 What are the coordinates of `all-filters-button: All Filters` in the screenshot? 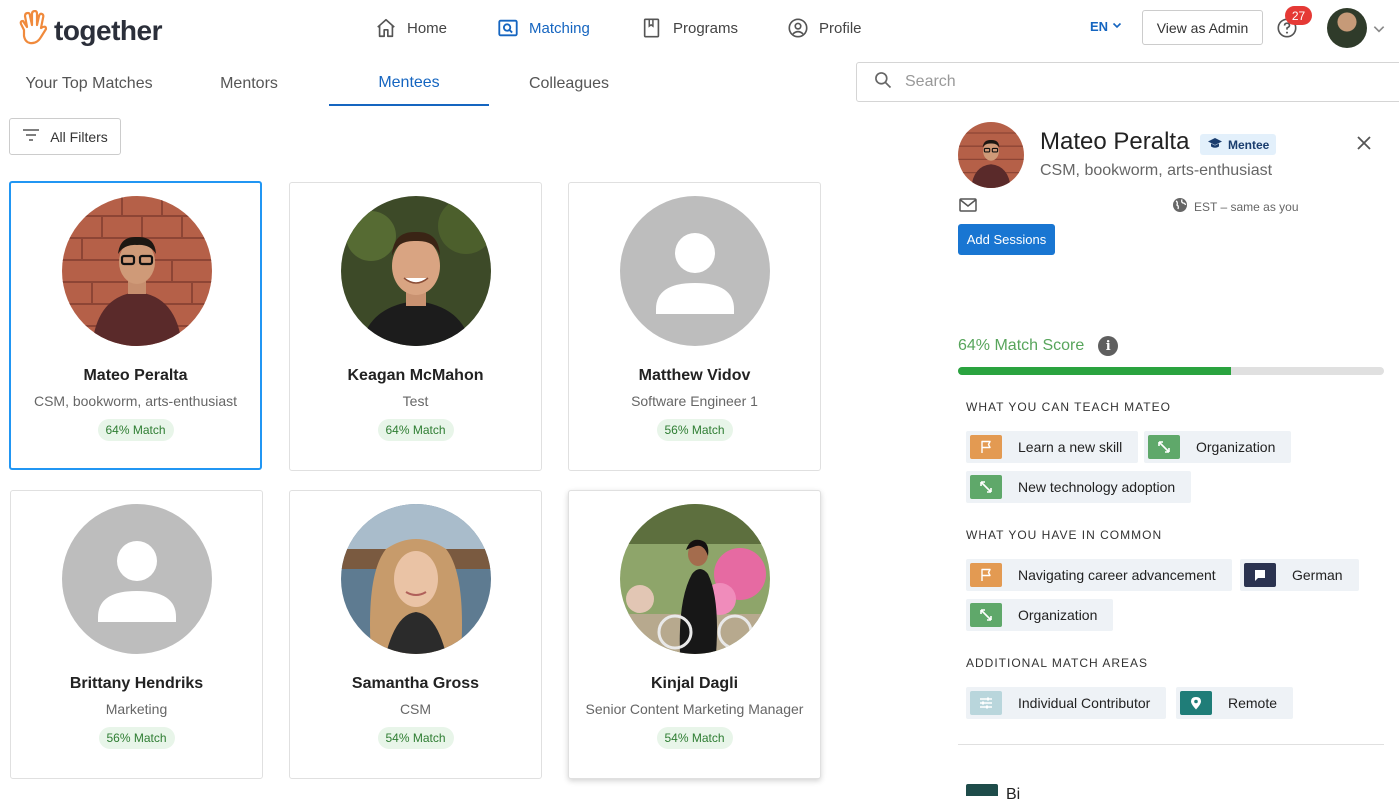 It's located at (65, 136).